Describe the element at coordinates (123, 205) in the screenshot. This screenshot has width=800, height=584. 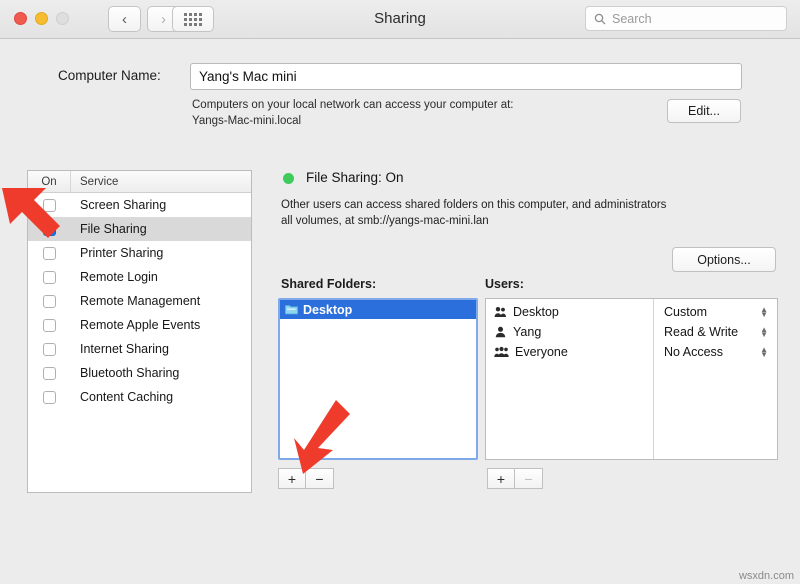
I see `service-label: Screen Sharing` at that location.